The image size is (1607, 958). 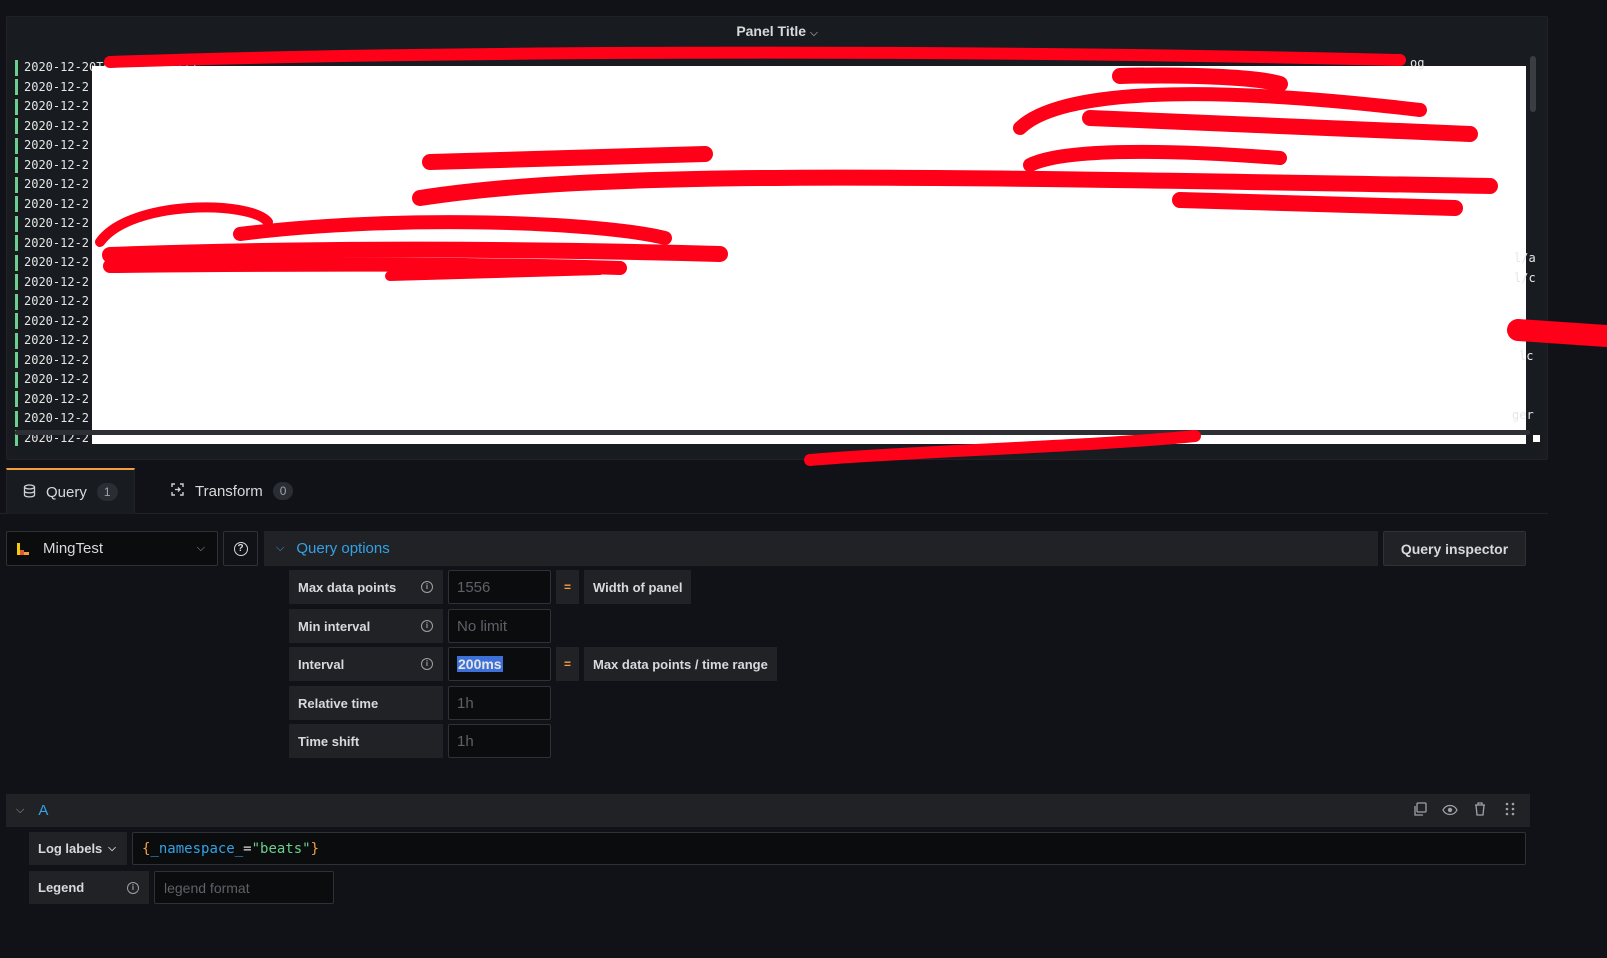 I want to click on trash-icon, so click(x=1480, y=810).